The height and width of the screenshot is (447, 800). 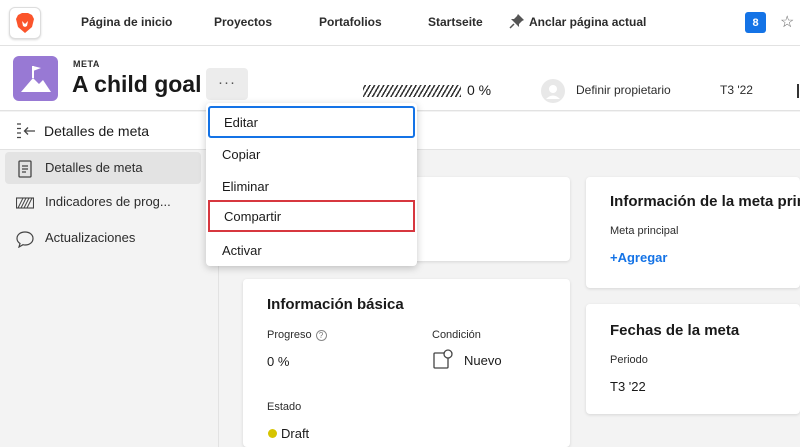 I want to click on menu-item-label: Compartir, so click(x=253, y=216).